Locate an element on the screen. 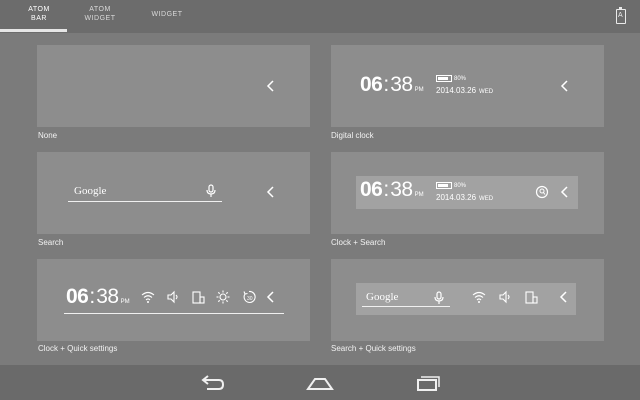  store-icon-letter: A is located at coordinates (620, 15).